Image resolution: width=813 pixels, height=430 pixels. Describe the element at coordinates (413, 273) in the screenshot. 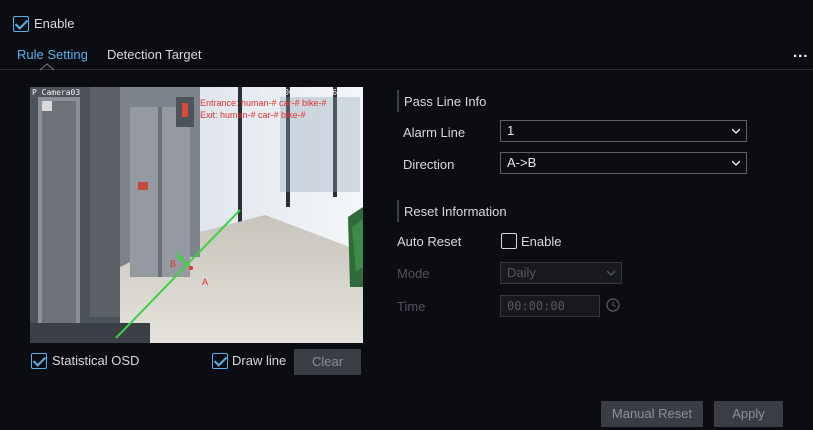

I see `mode-label: Mode` at that location.